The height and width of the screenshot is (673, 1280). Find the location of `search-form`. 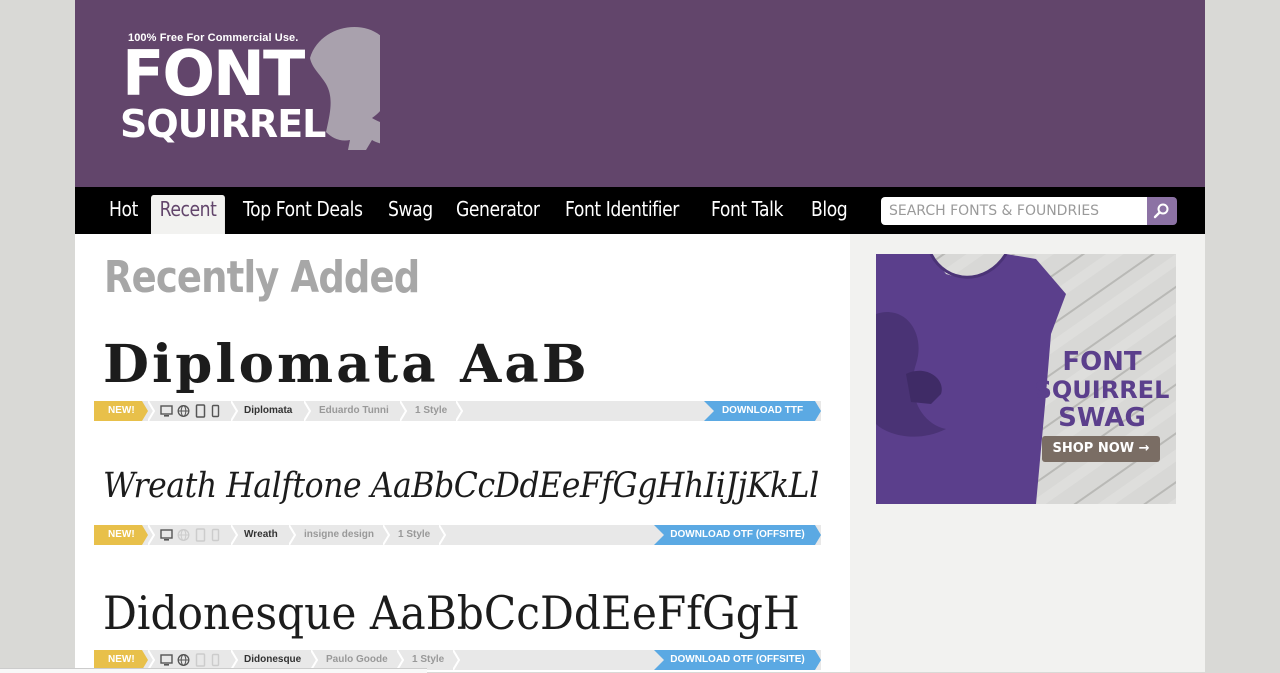

search-form is located at coordinates (1029, 211).